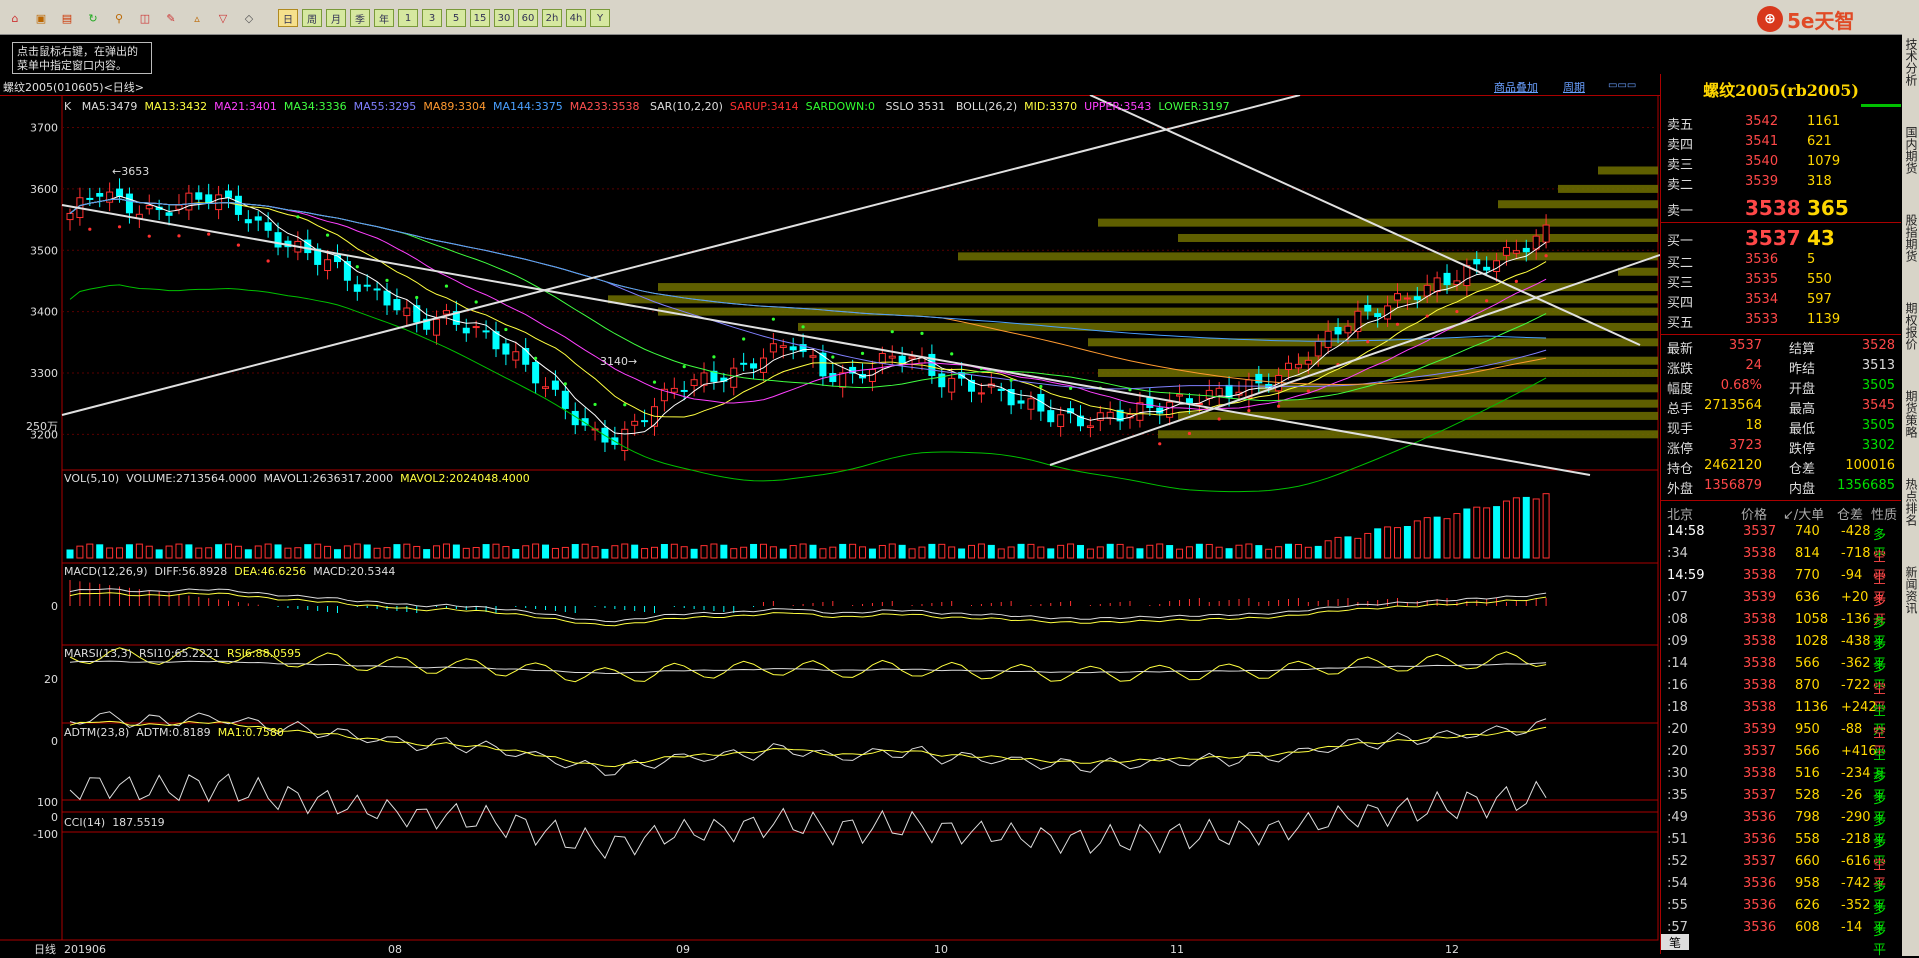  Describe the element at coordinates (528, 18) in the screenshot. I see `period-button: 60` at that location.